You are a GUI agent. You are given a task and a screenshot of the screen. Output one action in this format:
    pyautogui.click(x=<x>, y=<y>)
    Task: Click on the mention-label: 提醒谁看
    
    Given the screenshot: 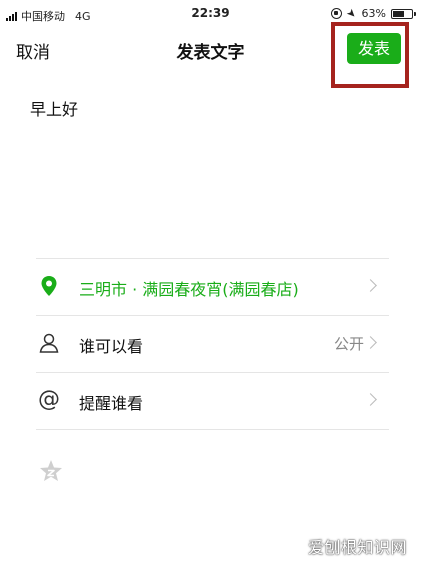 What is the action you would take?
    pyautogui.click(x=111, y=403)
    